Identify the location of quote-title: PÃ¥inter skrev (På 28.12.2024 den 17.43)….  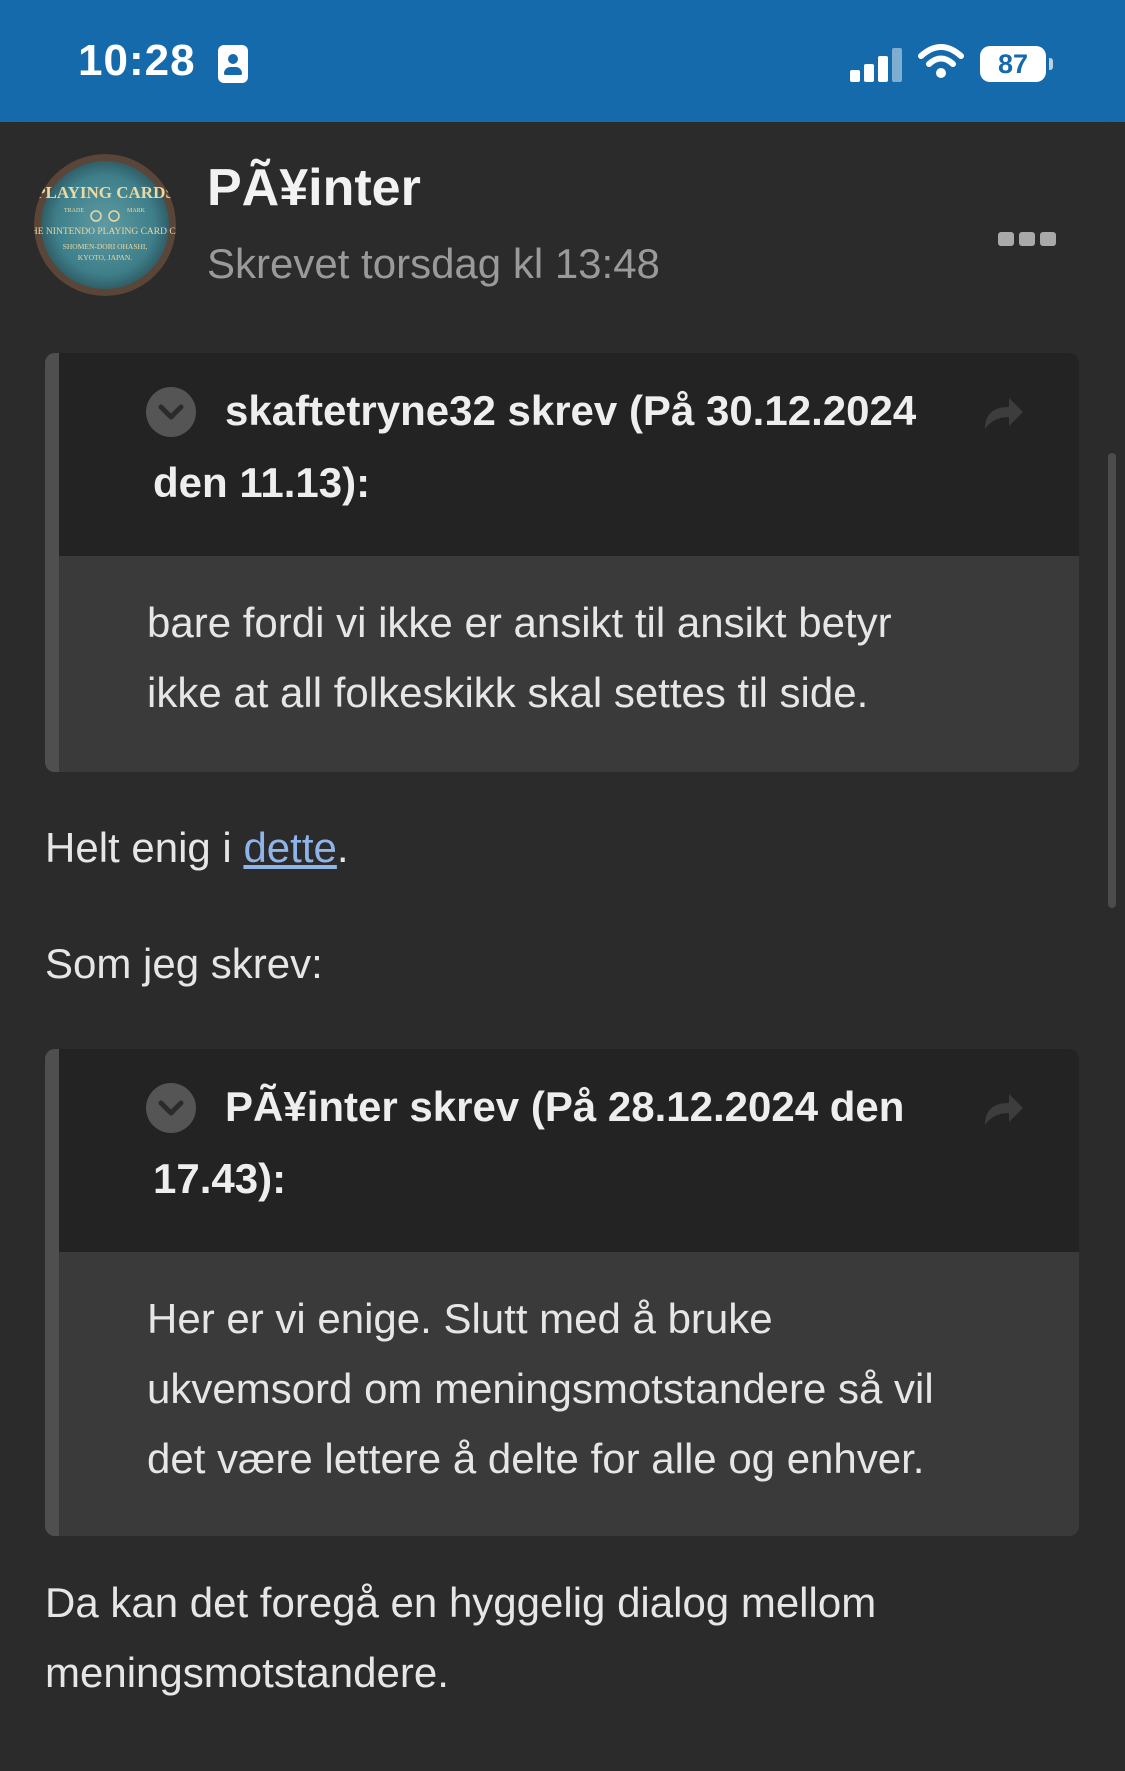
(528, 1143).